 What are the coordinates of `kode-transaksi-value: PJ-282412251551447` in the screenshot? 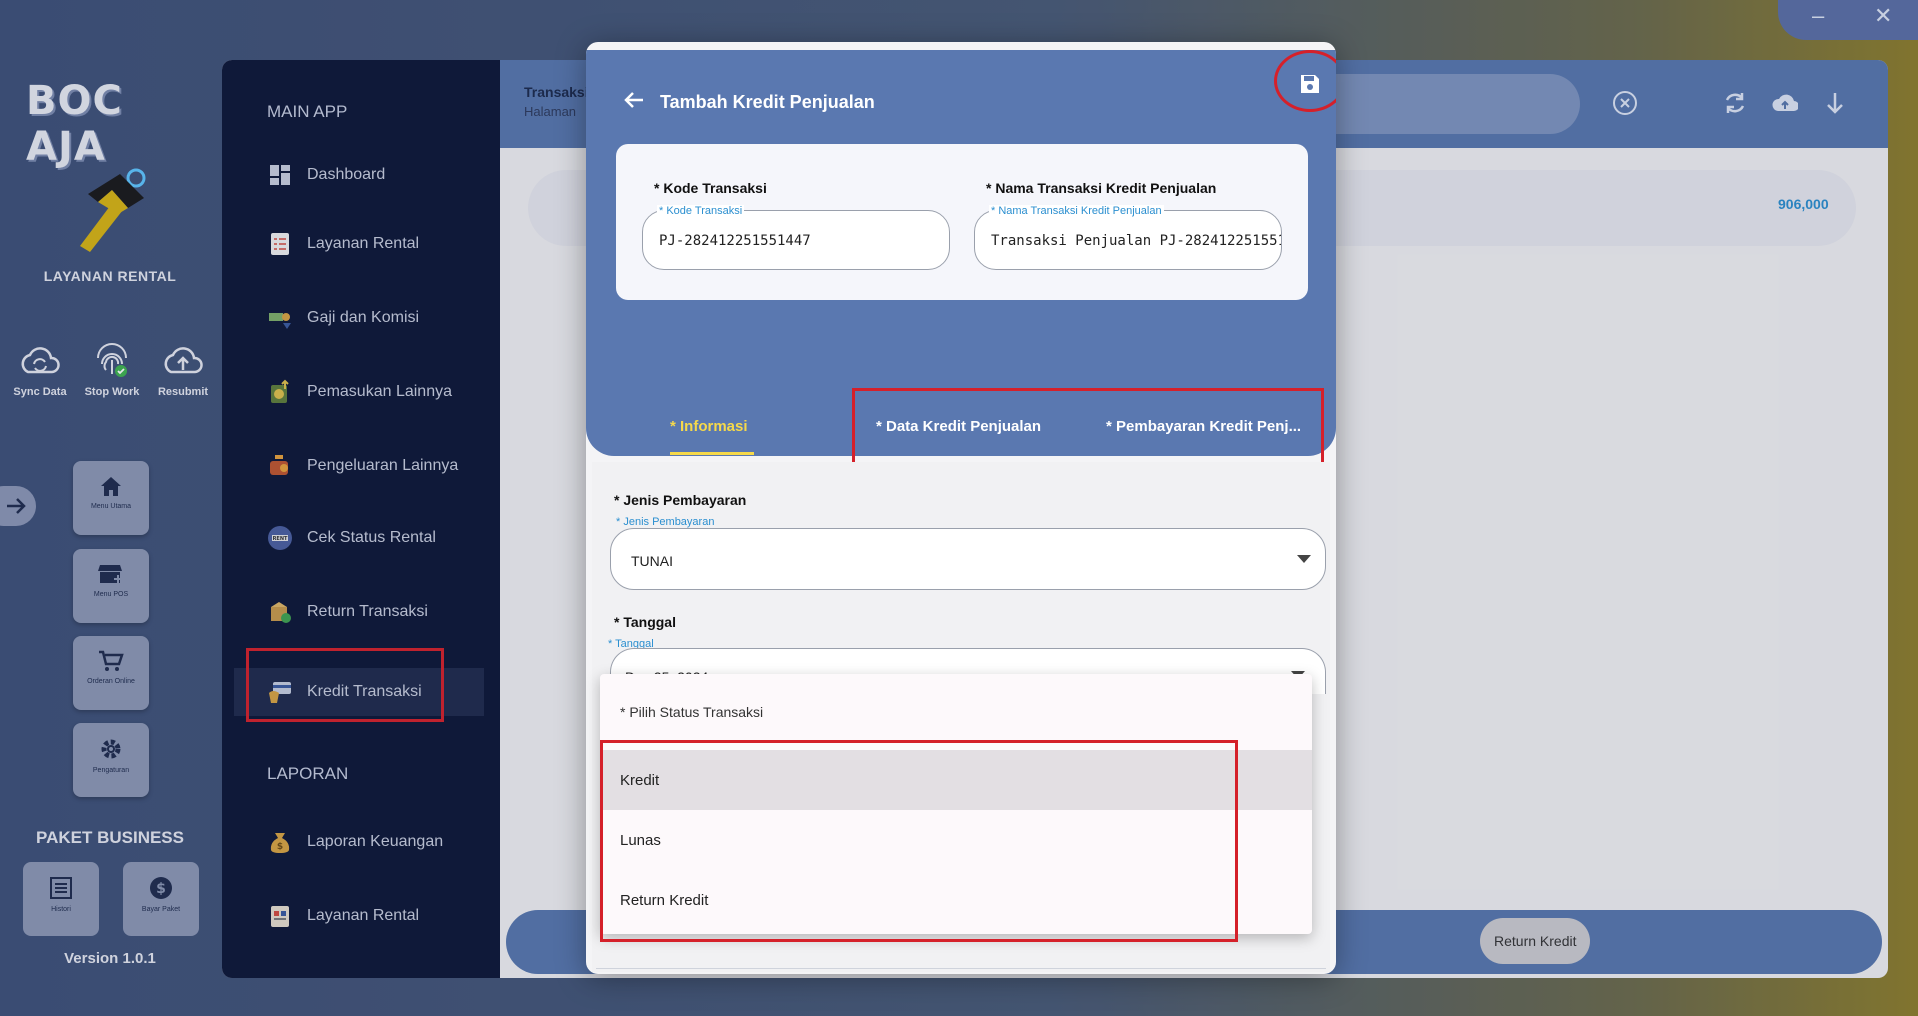 It's located at (735, 241).